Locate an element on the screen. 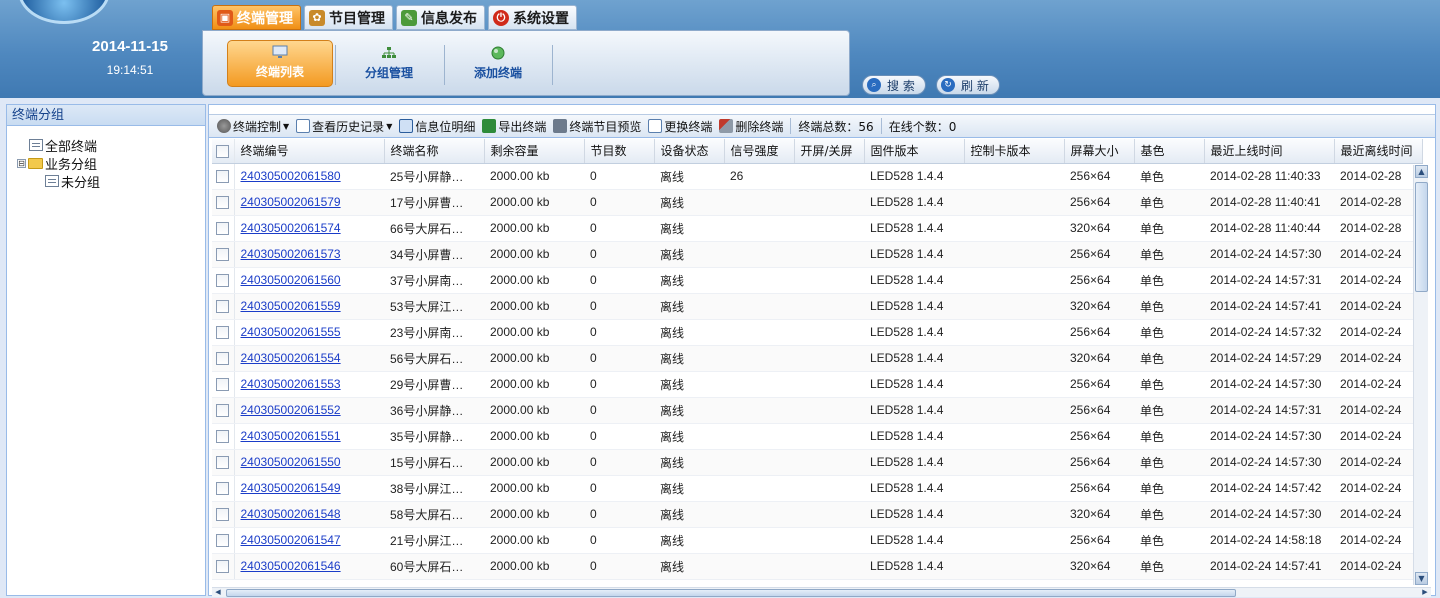  terminal-id-link: 240305002061550 is located at coordinates (291, 462).